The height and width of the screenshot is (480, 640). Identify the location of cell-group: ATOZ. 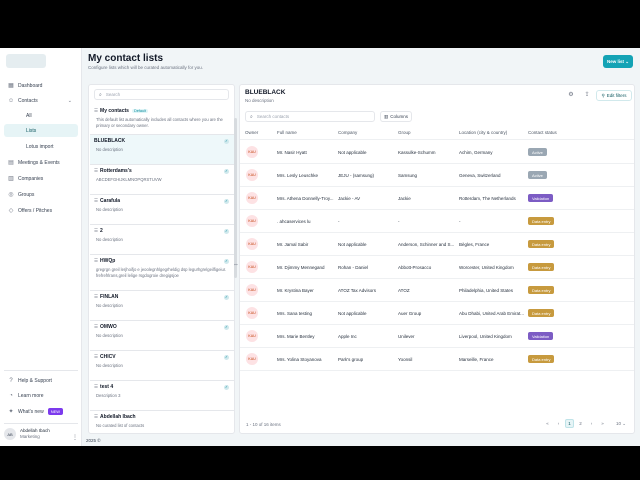
(404, 290).